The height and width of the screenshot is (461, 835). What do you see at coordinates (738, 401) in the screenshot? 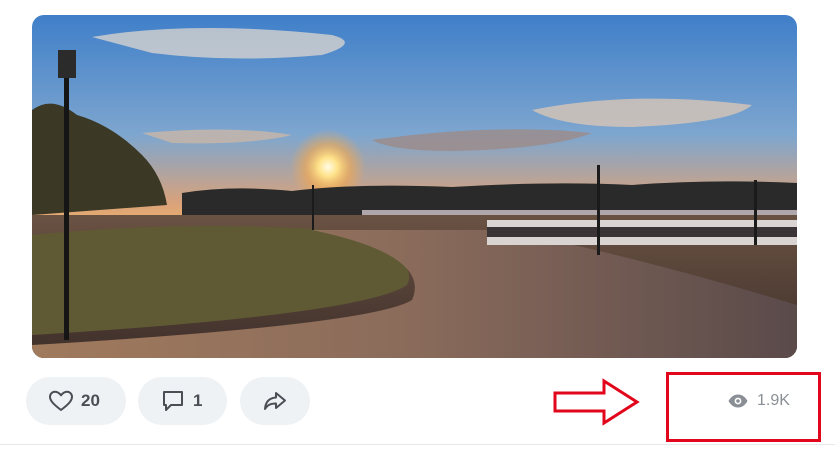
I see `eye-icon` at bounding box center [738, 401].